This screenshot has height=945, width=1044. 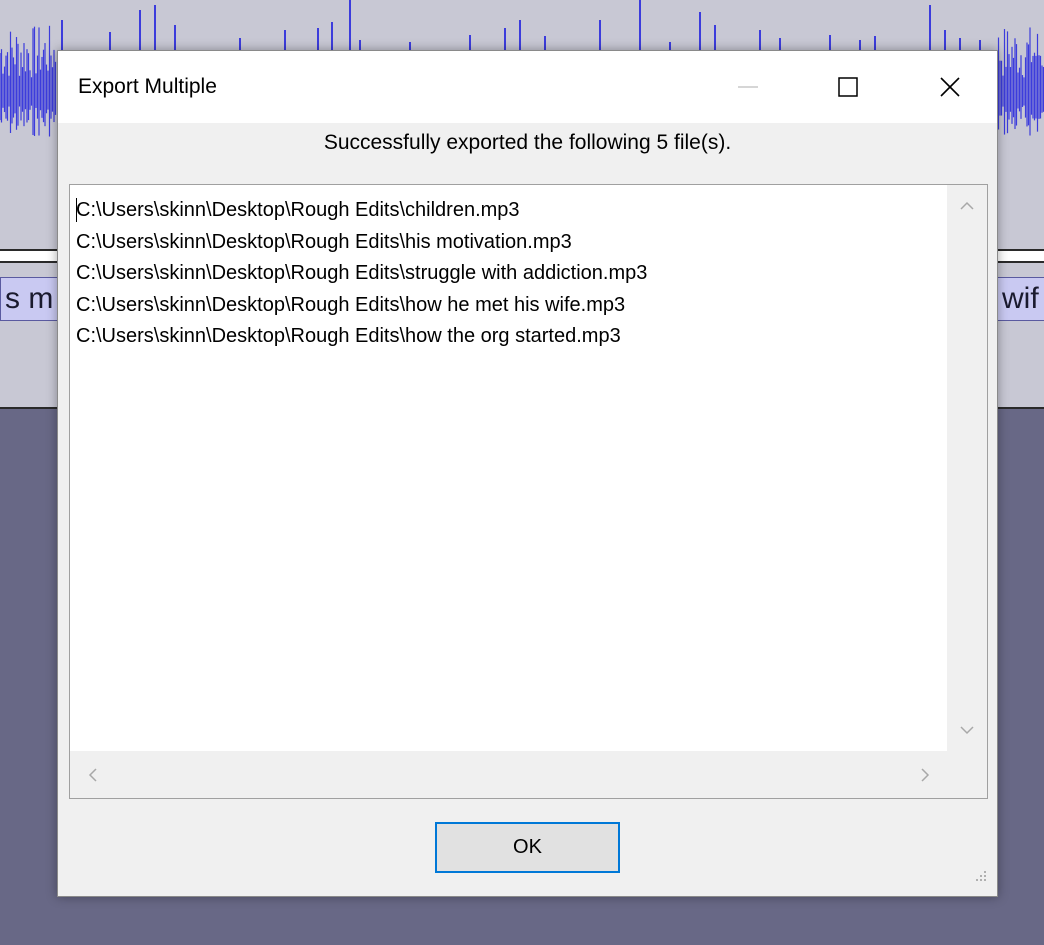 I want to click on horizontal-scrollbar, so click(x=508, y=774).